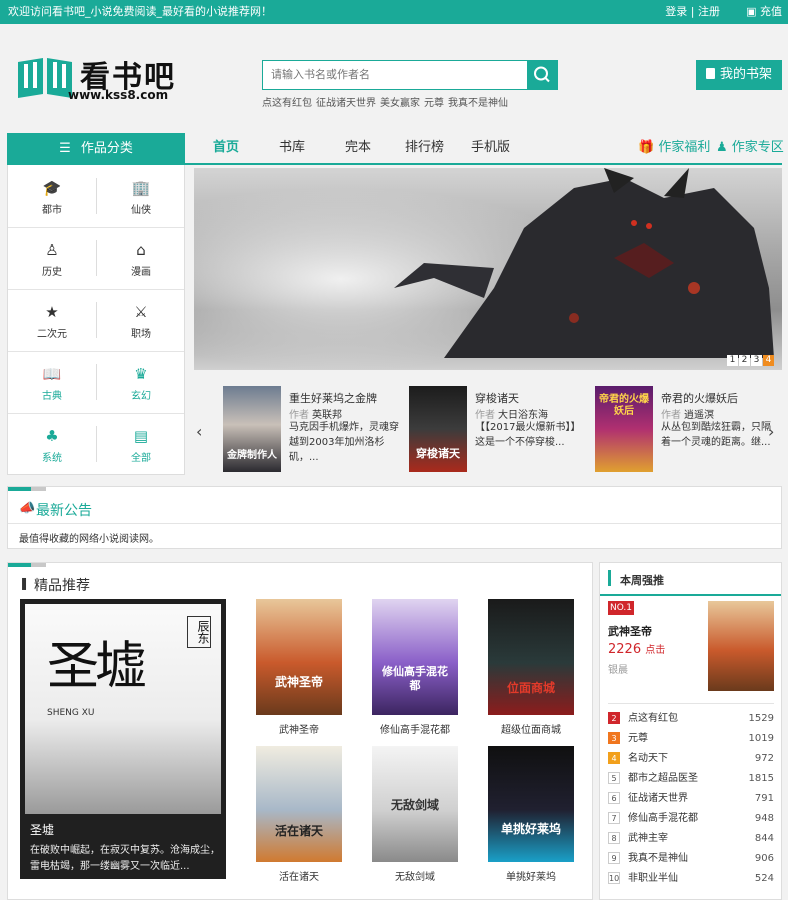 Image resolution: width=788 pixels, height=900 pixels. Describe the element at coordinates (646, 147) in the screenshot. I see `gift-icon: 🎁` at that location.